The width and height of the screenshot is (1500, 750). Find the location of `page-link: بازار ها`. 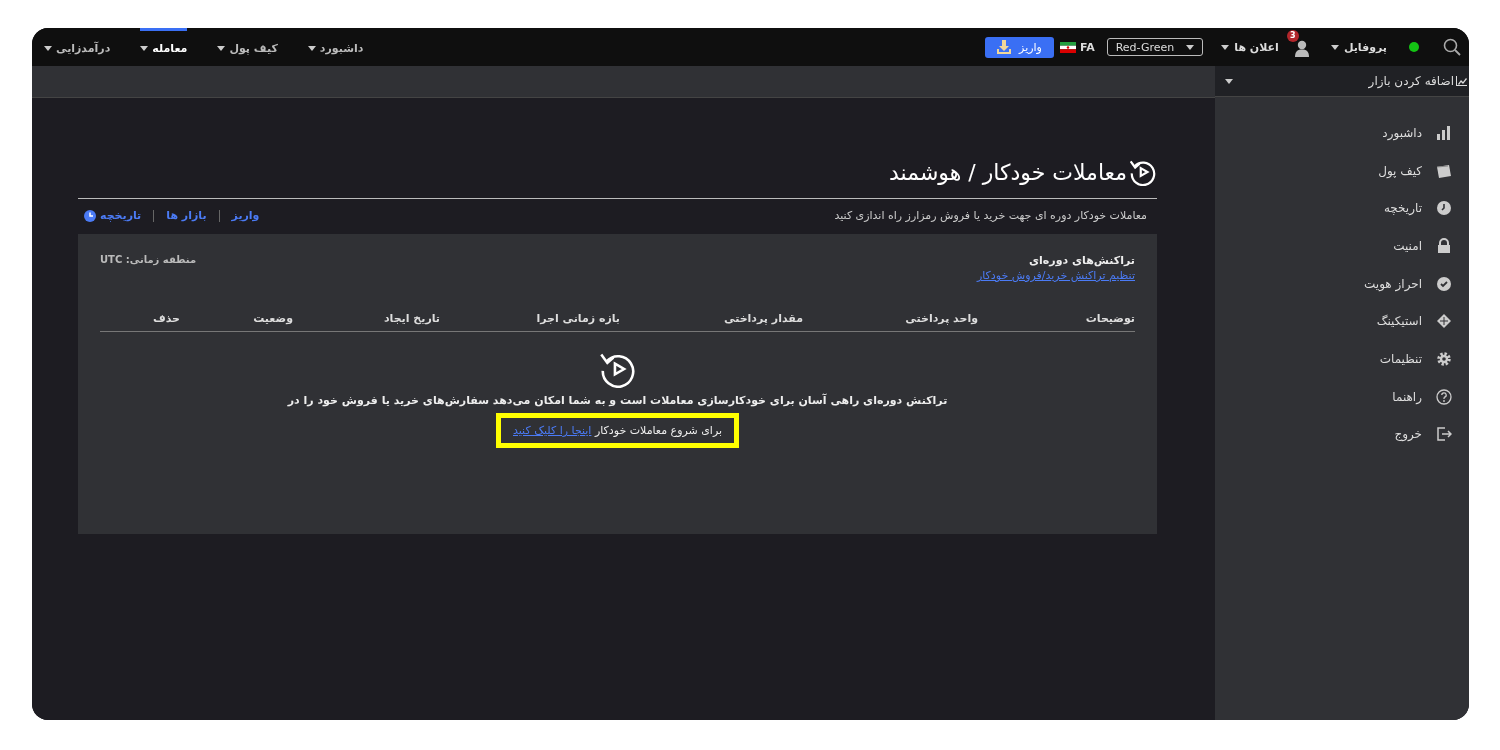

page-link: بازار ها is located at coordinates (186, 215).